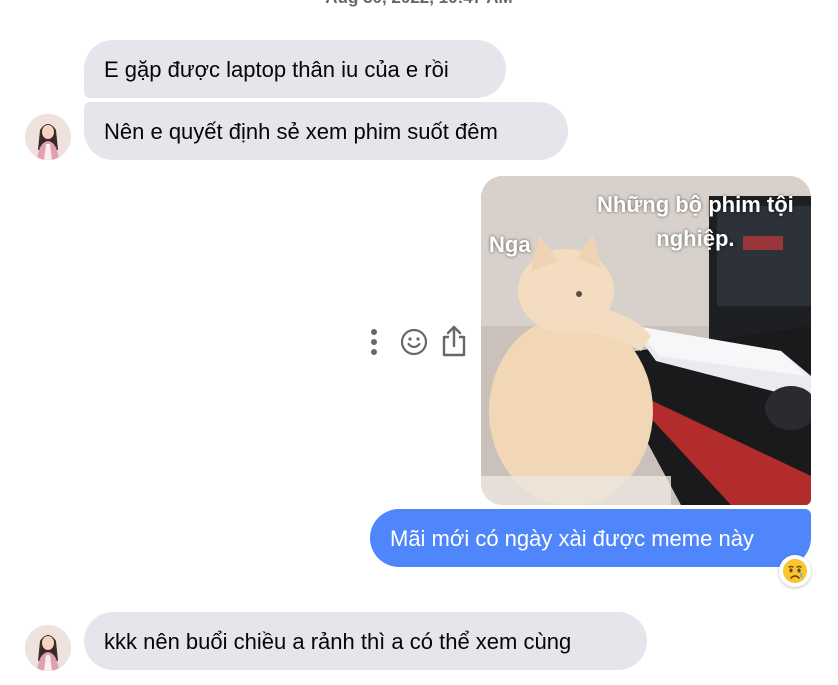 The image size is (838, 685). I want to click on sad-cry-emoji-icon, so click(795, 571).